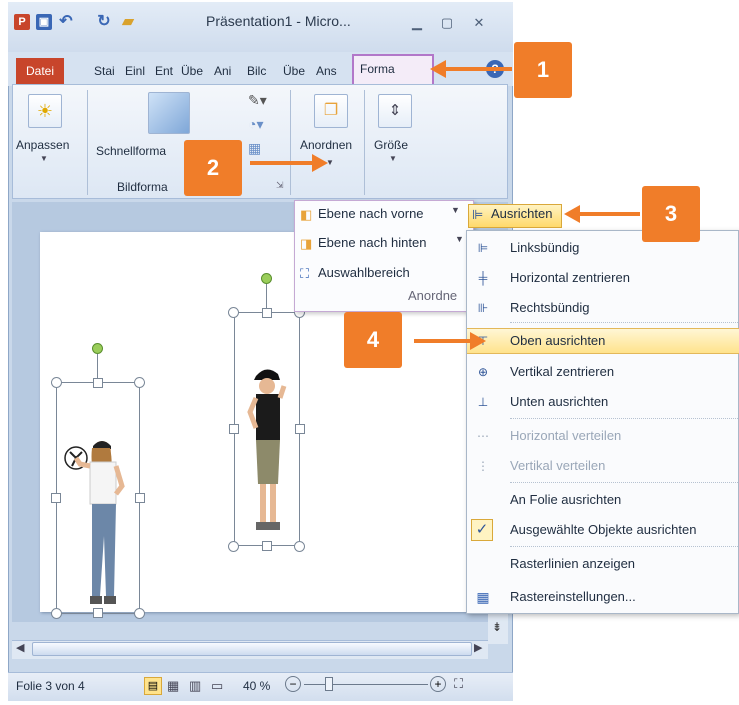 The height and width of the screenshot is (705, 739). What do you see at coordinates (40, 71) in the screenshot?
I see `tab-datei: Datei` at bounding box center [40, 71].